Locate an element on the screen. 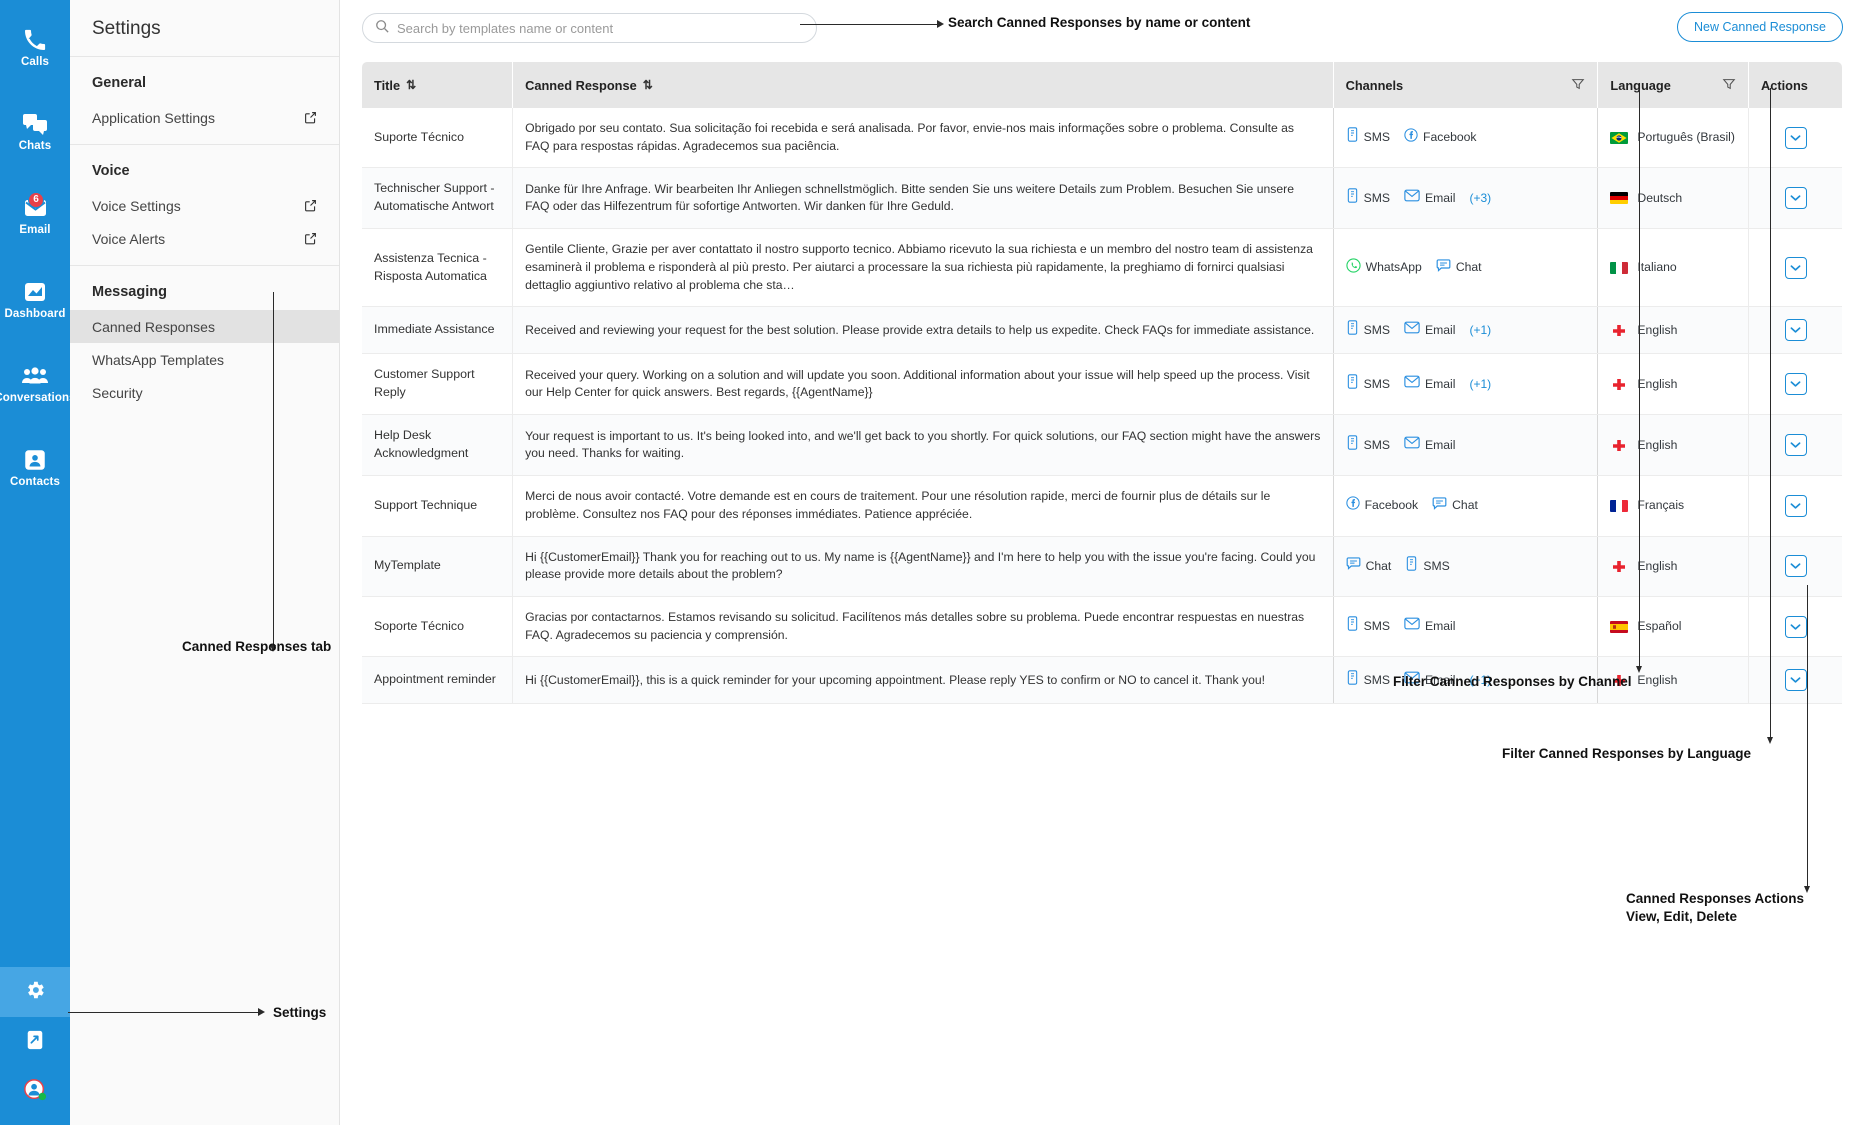 This screenshot has width=1865, height=1125. settings-panel-title: Settings is located at coordinates (204, 28).